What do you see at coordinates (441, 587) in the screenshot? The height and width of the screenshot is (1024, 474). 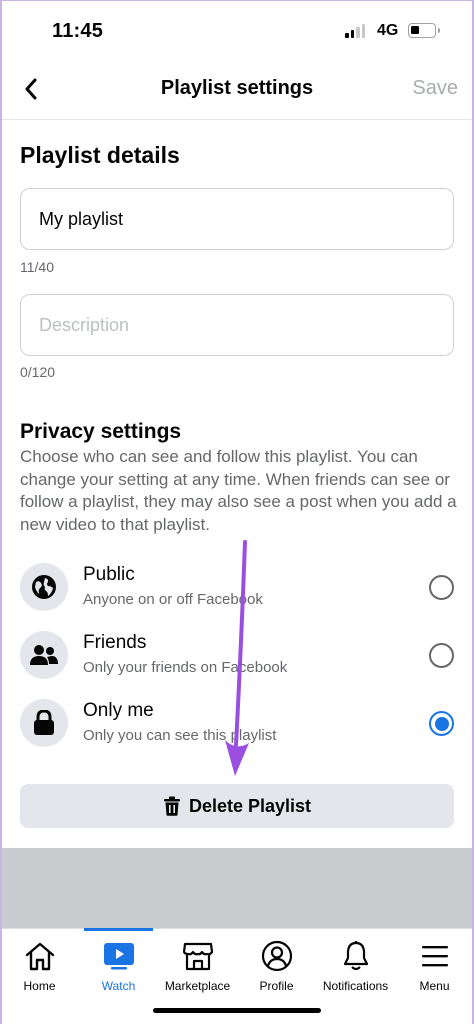 I see `radio-public` at bounding box center [441, 587].